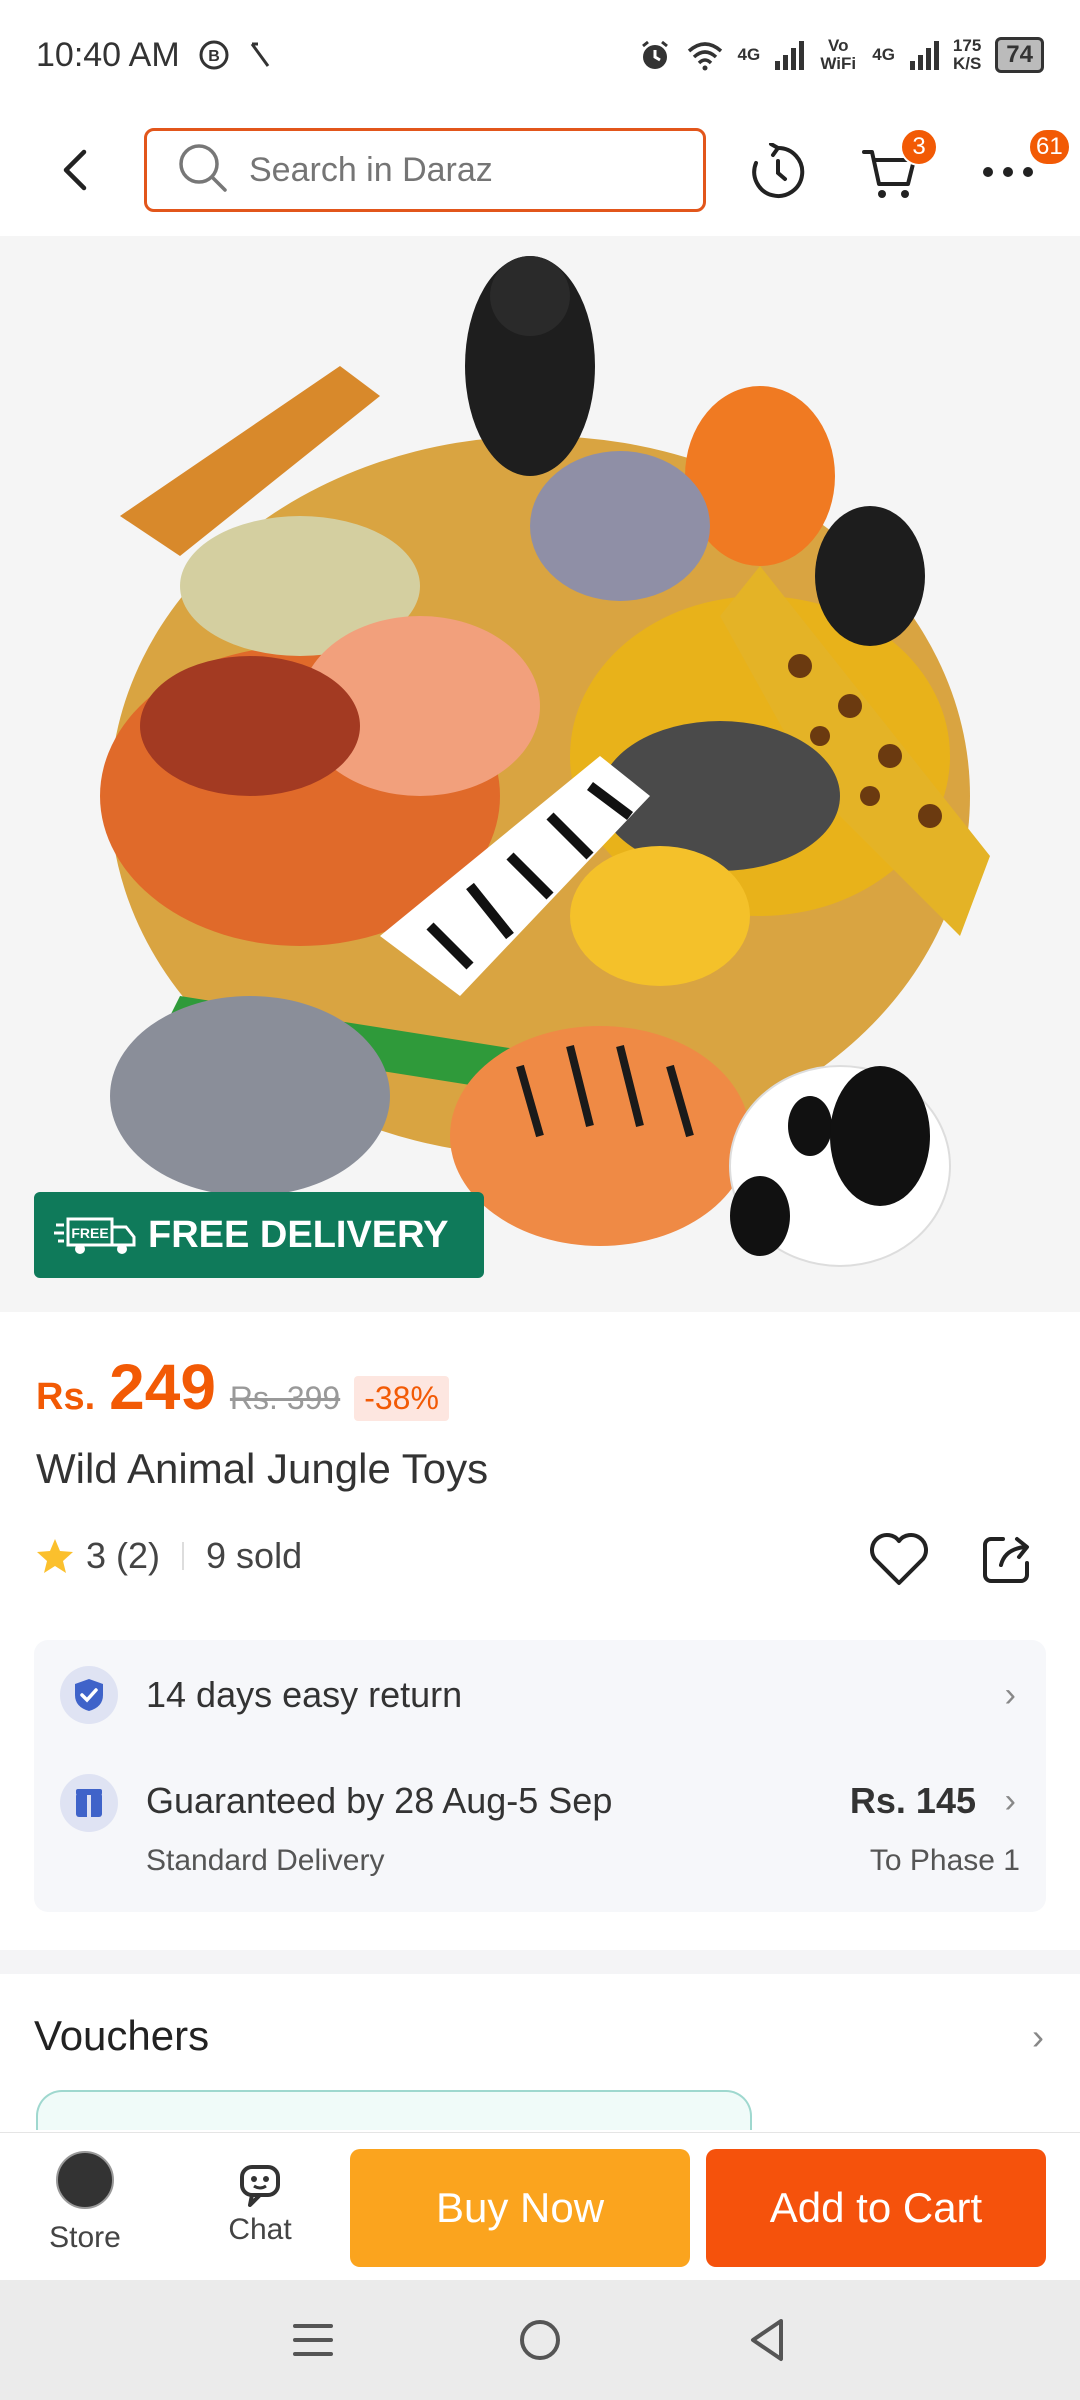  What do you see at coordinates (655, 55) in the screenshot?
I see `alarm-icon` at bounding box center [655, 55].